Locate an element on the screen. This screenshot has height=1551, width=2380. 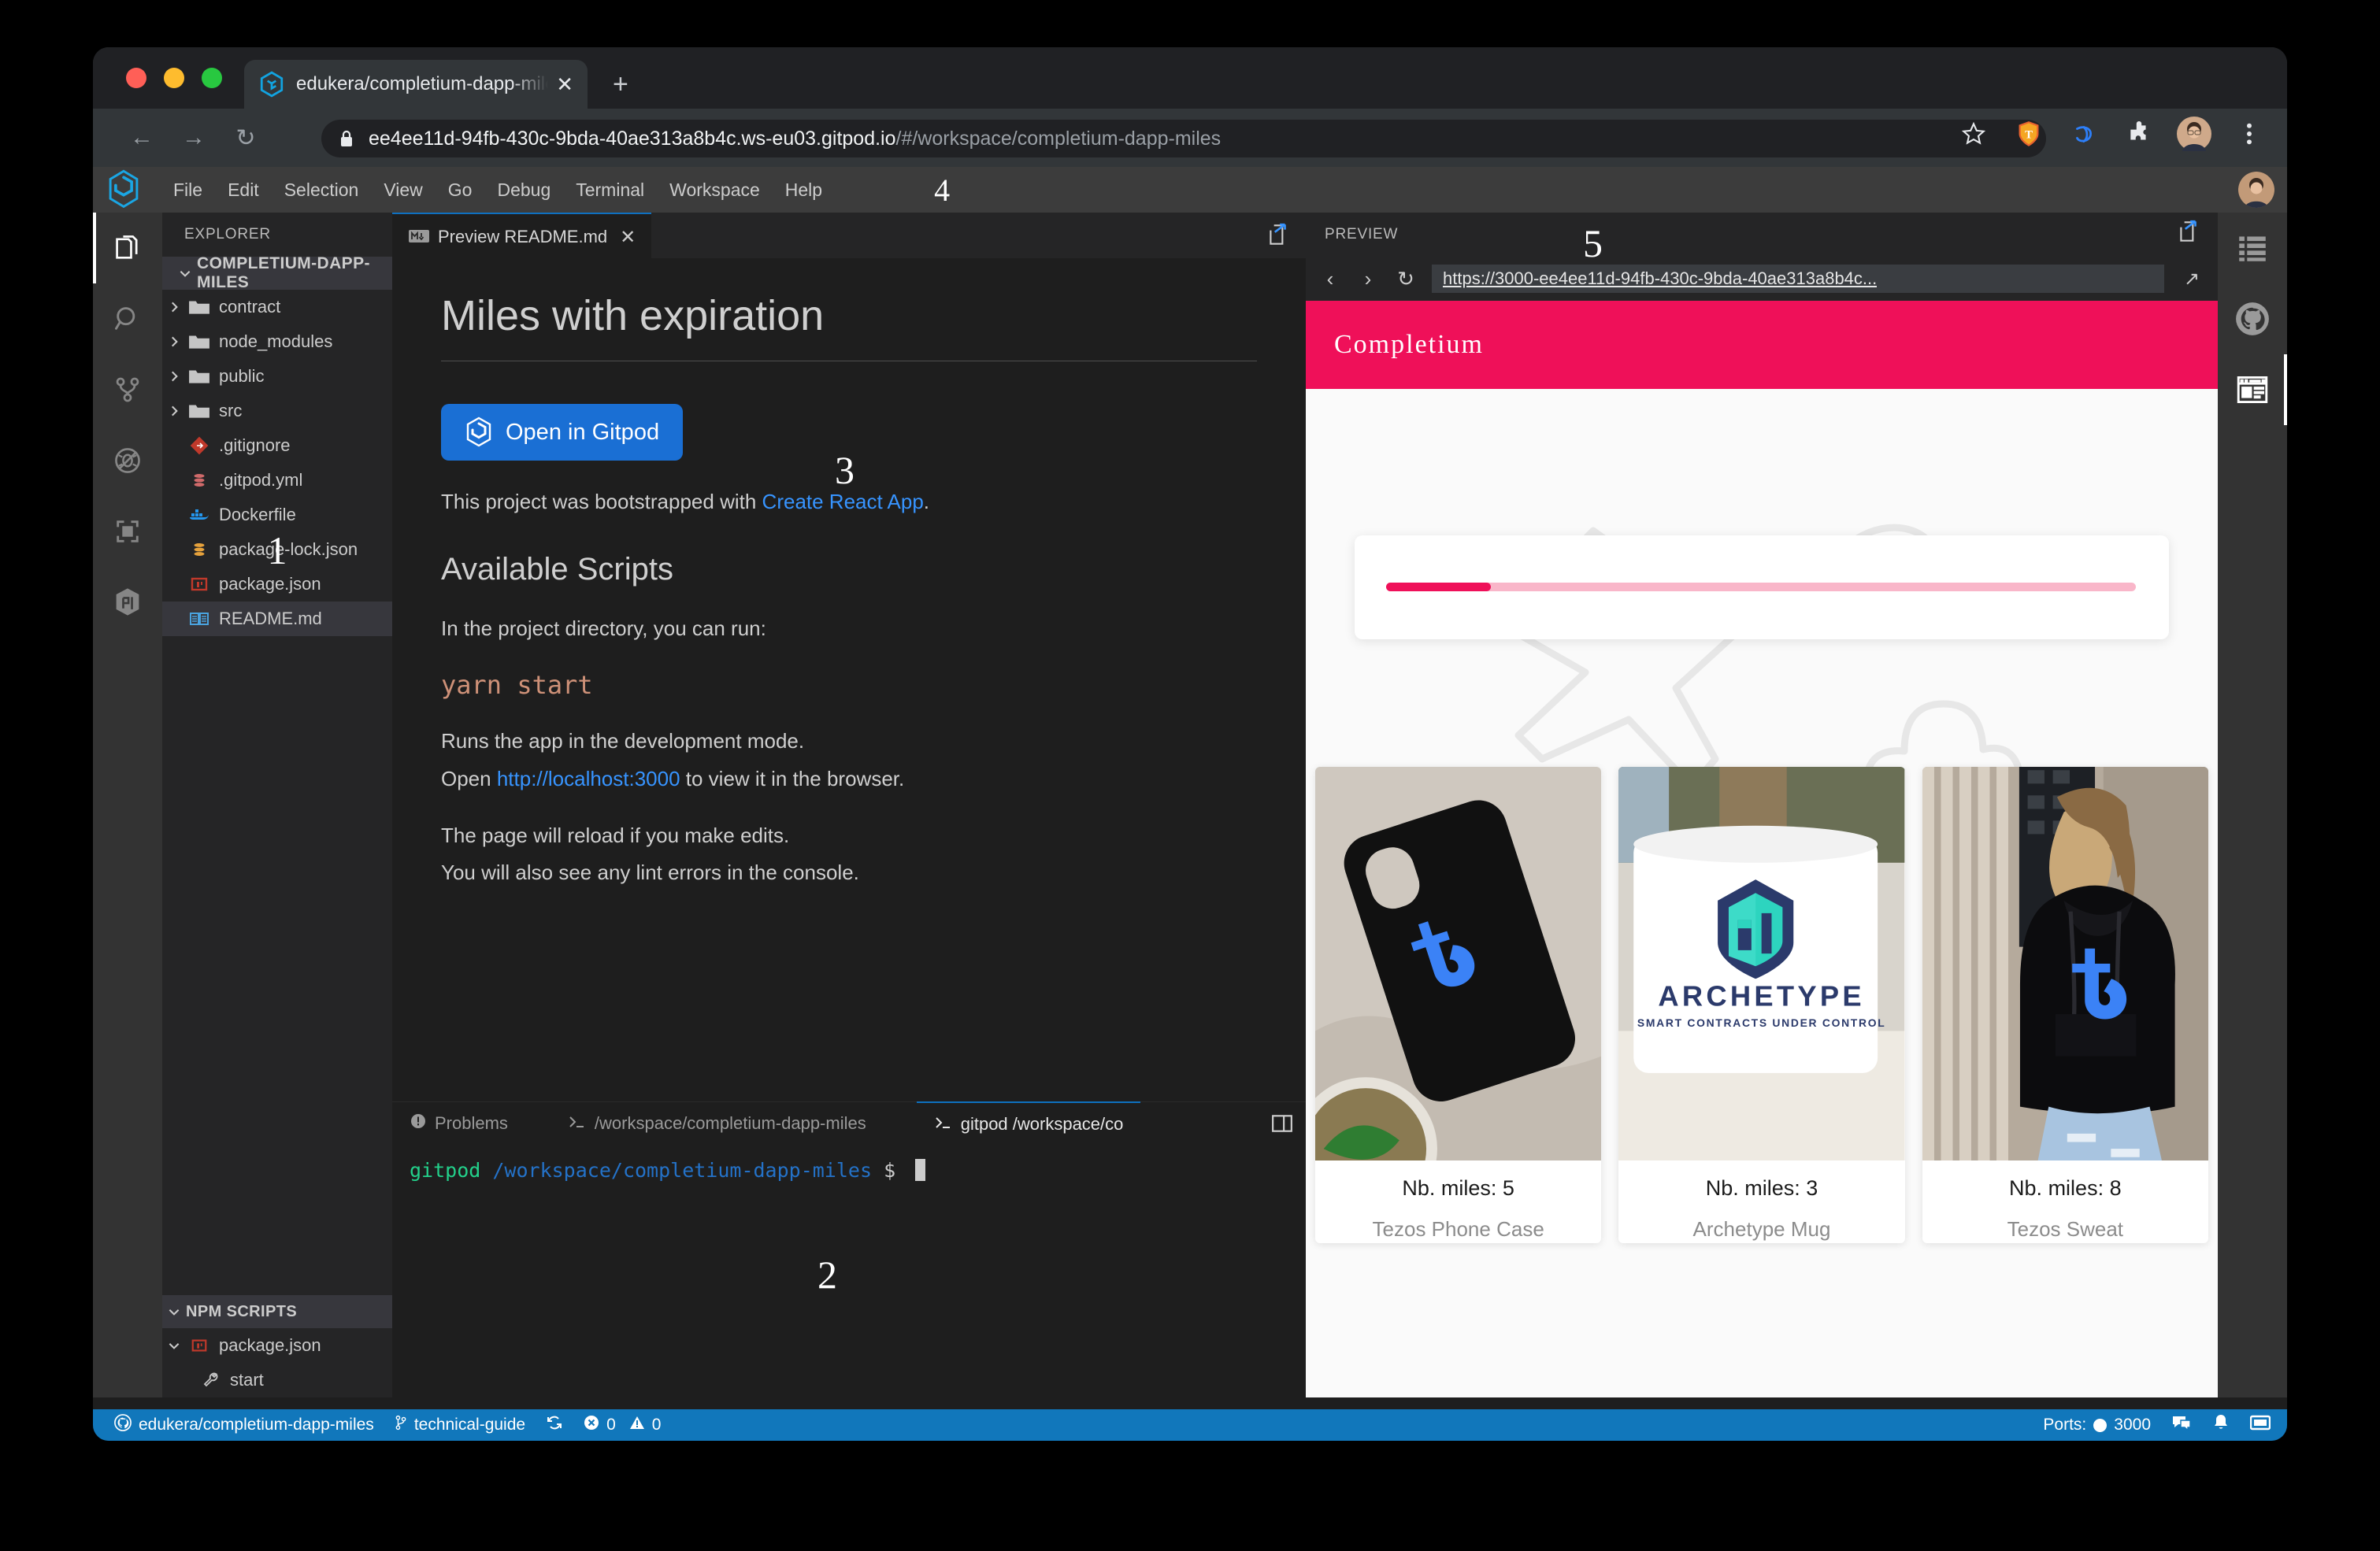
product-card: Nb. miles: 8 Tezos Sweat is located at coordinates (2065, 1005).